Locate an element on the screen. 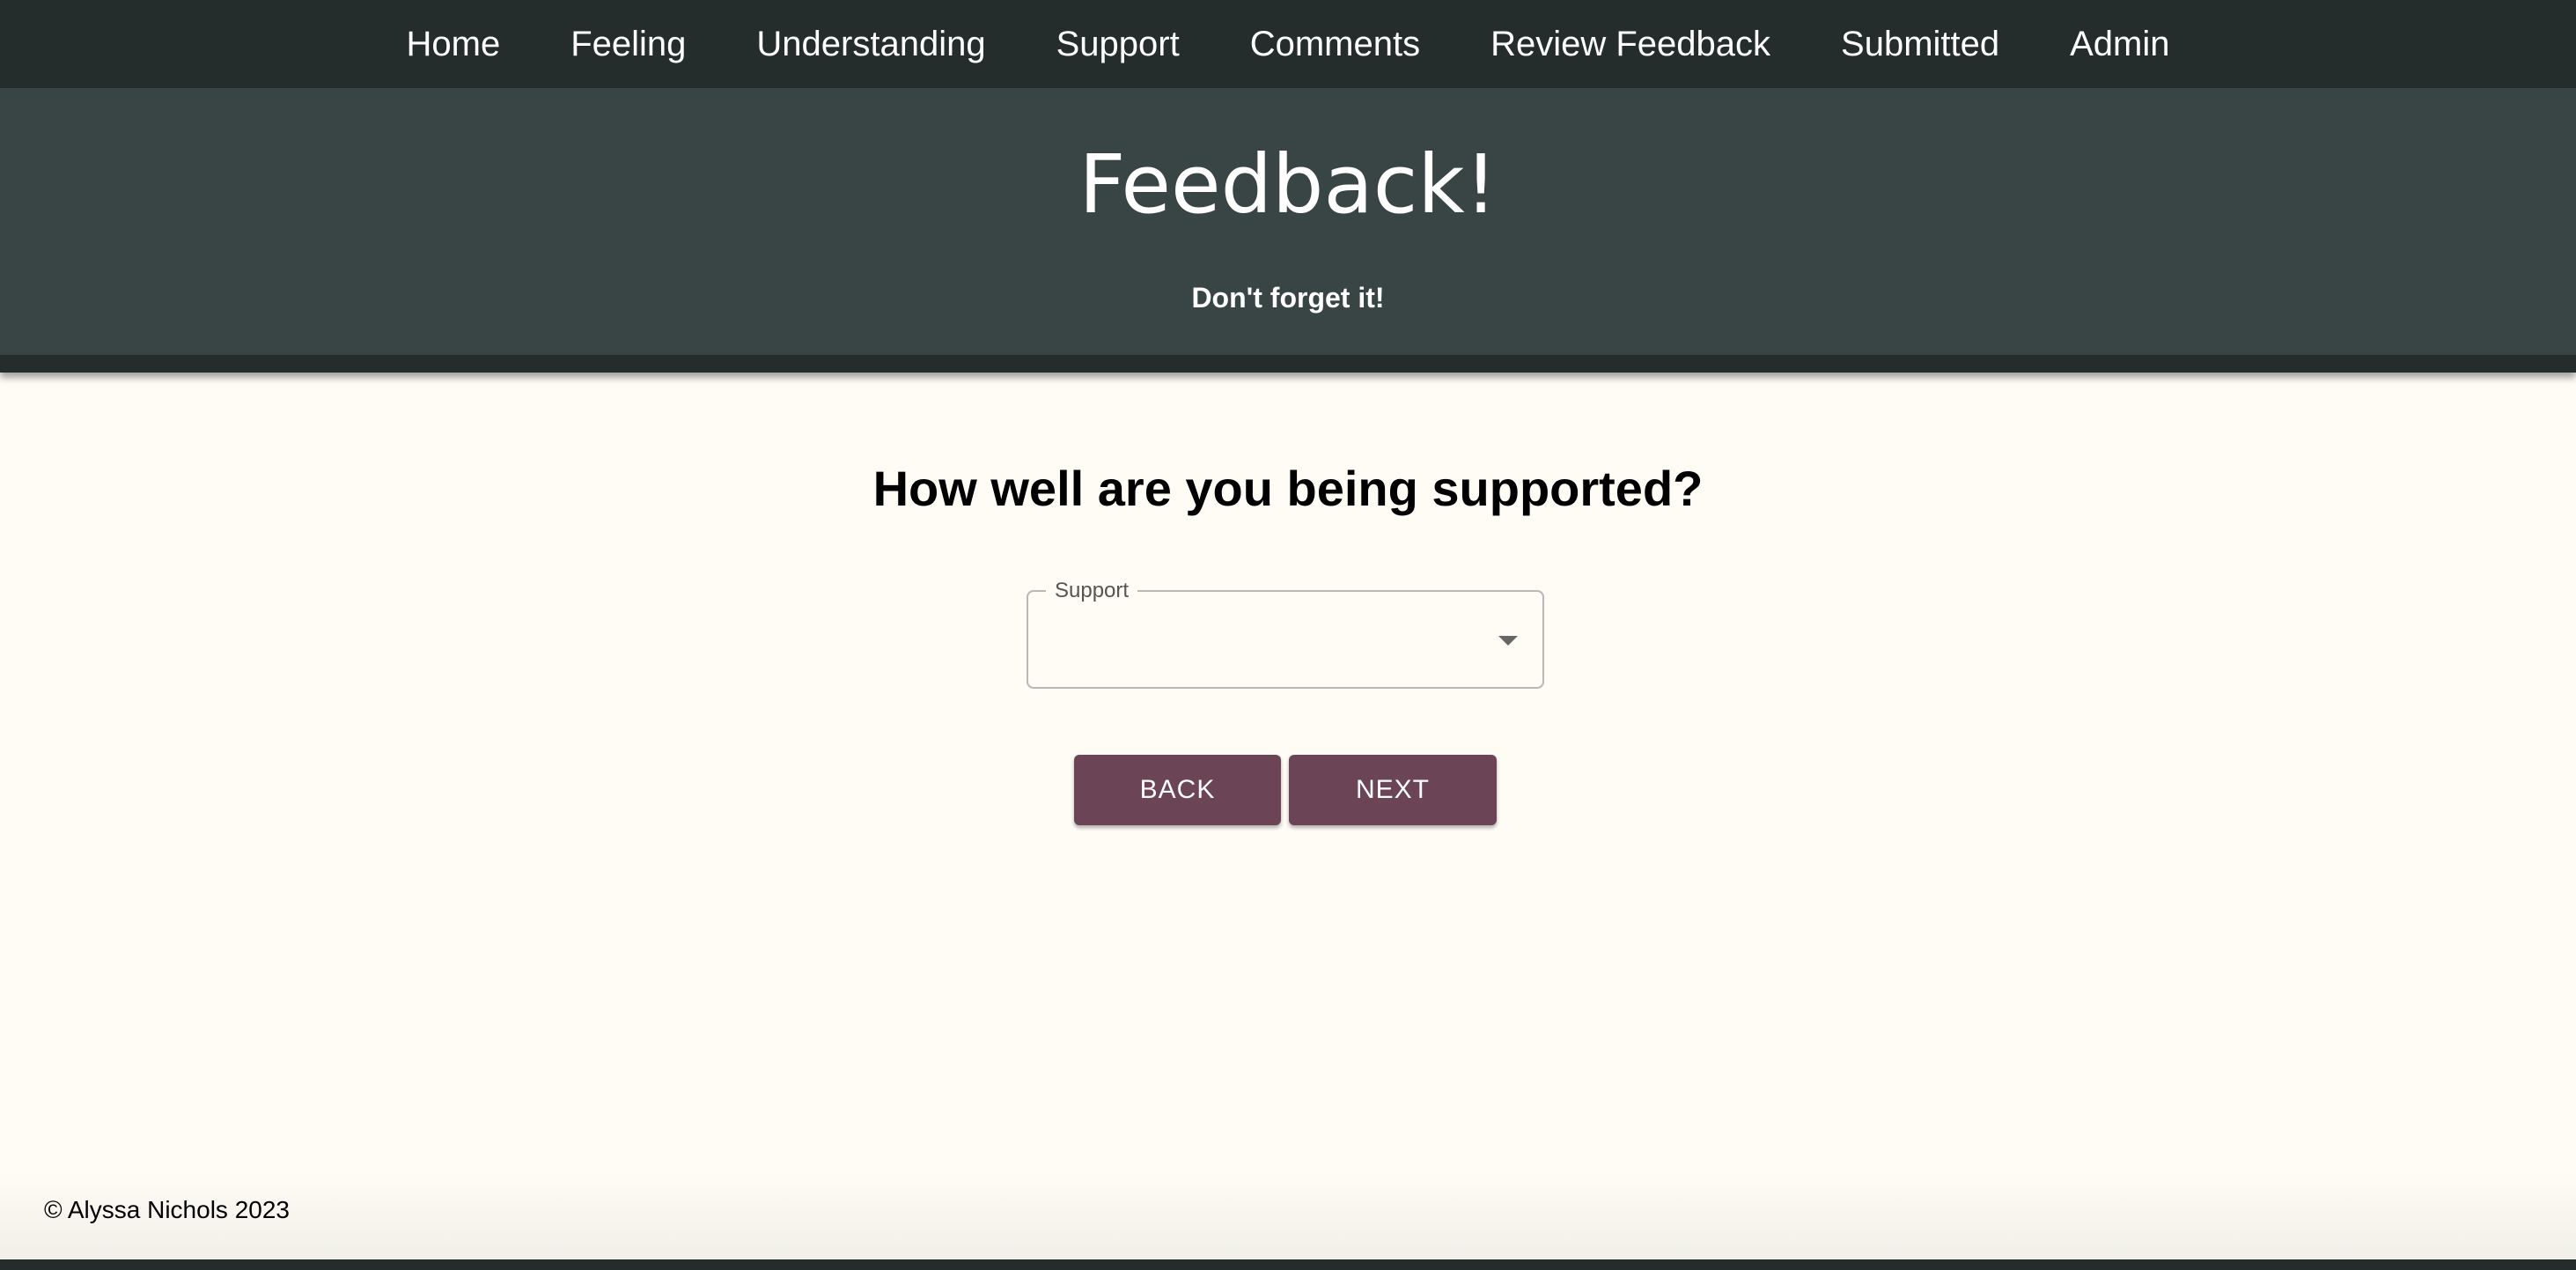 Image resolution: width=2576 pixels, height=1270 pixels. page-subtitle: Don't forget it! is located at coordinates (1288, 298).